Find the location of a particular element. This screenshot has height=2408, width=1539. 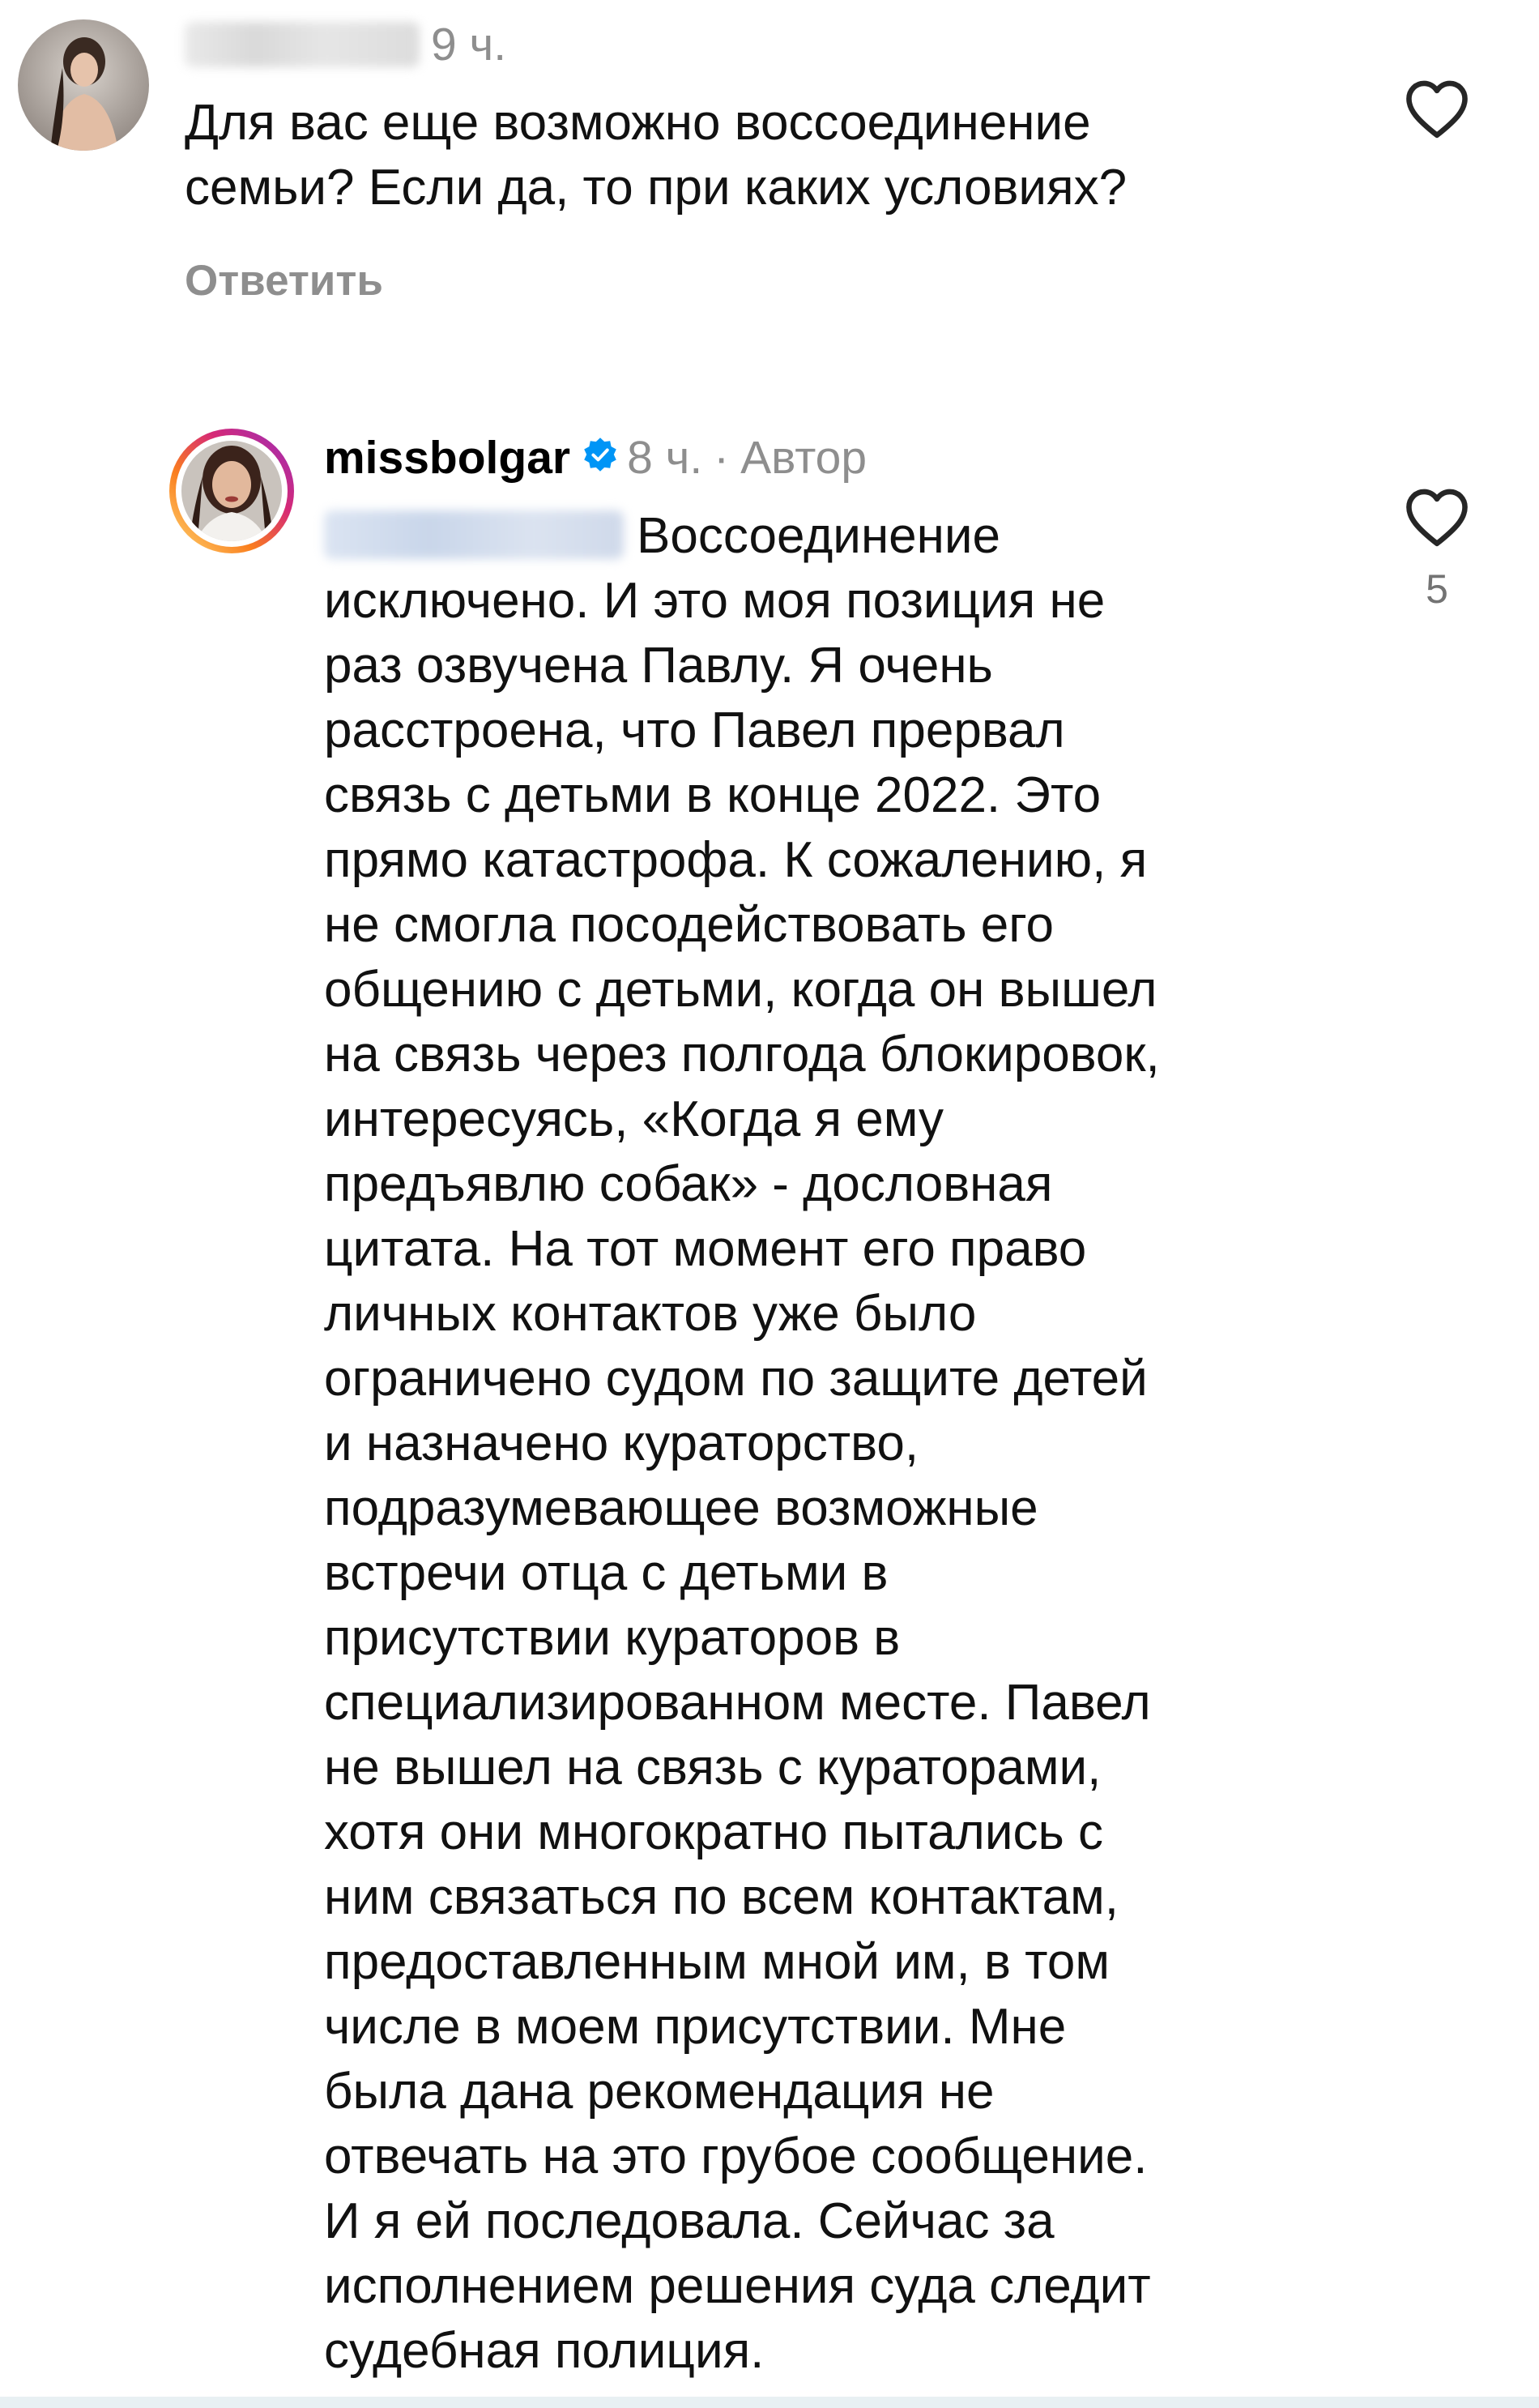

comment-text-line: встречи отца с детьми в is located at coordinates (606, 1573).